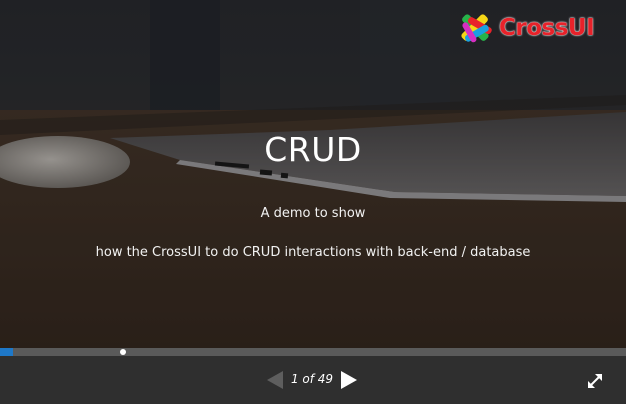  I want to click on expand-arrows-icon, so click(595, 381).